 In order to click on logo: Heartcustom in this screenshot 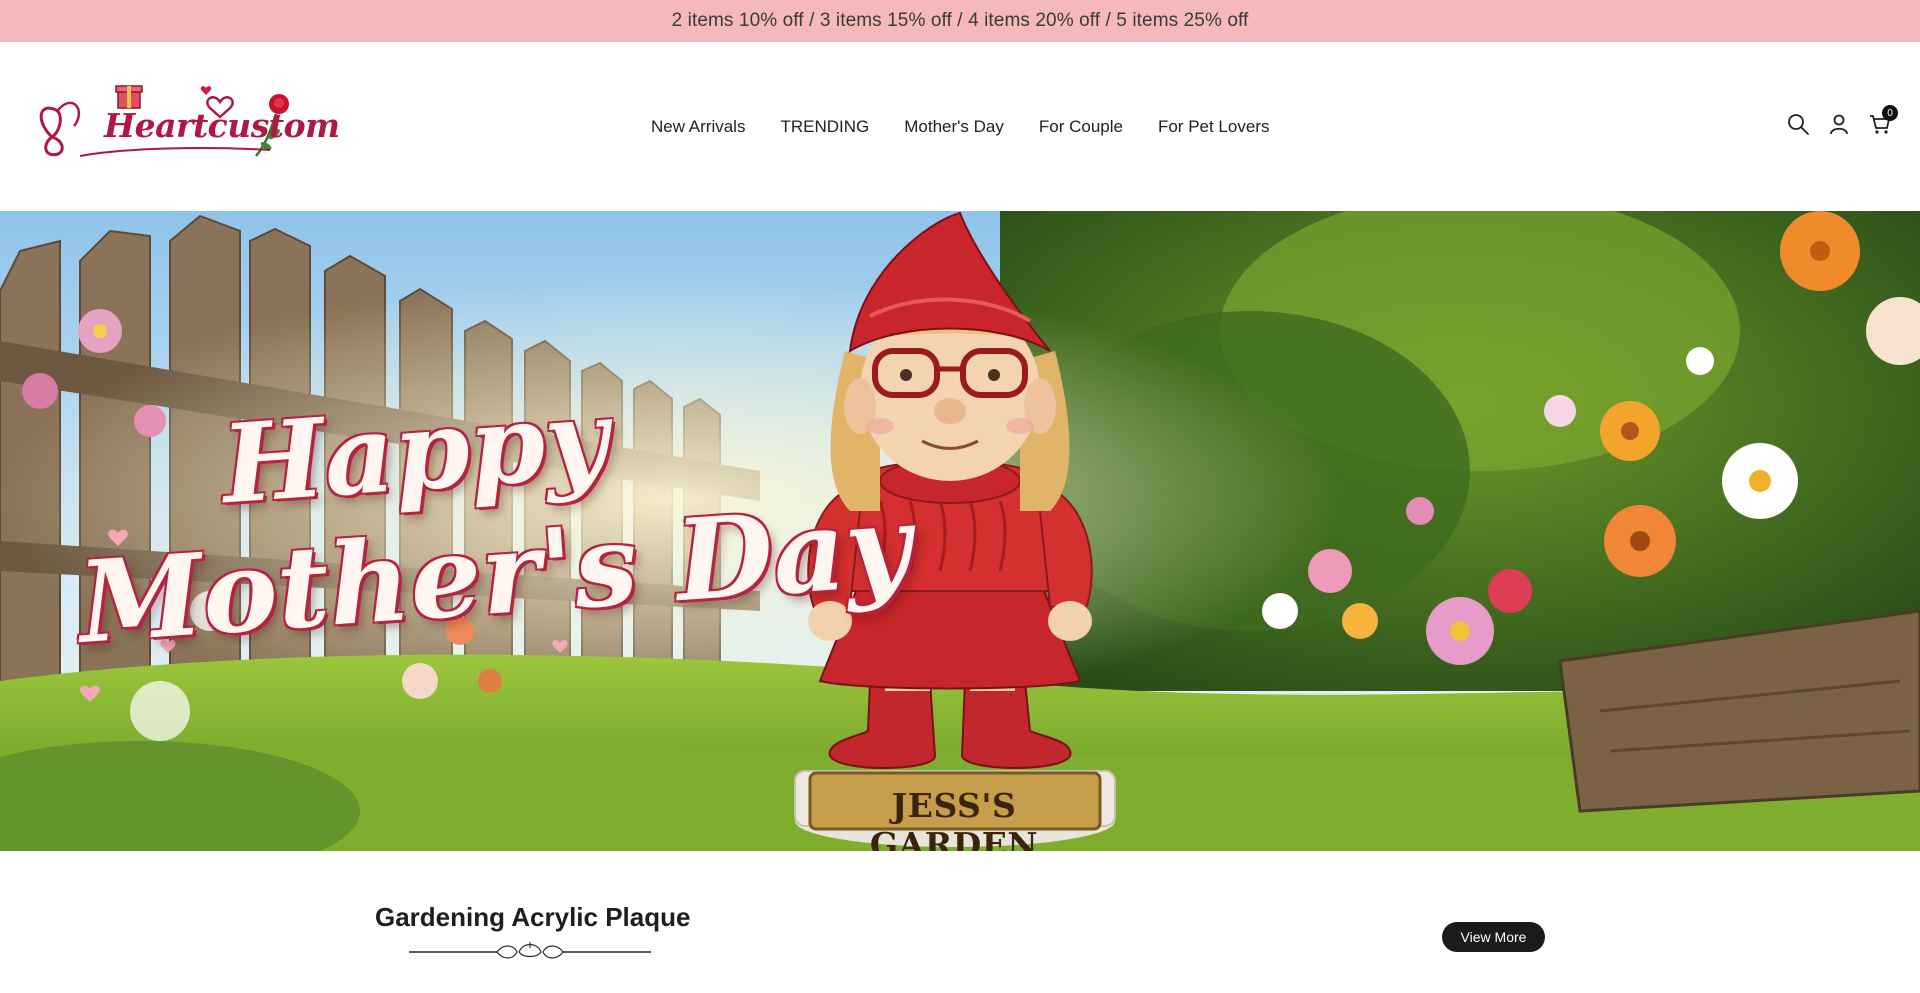, I will do `click(187, 127)`.